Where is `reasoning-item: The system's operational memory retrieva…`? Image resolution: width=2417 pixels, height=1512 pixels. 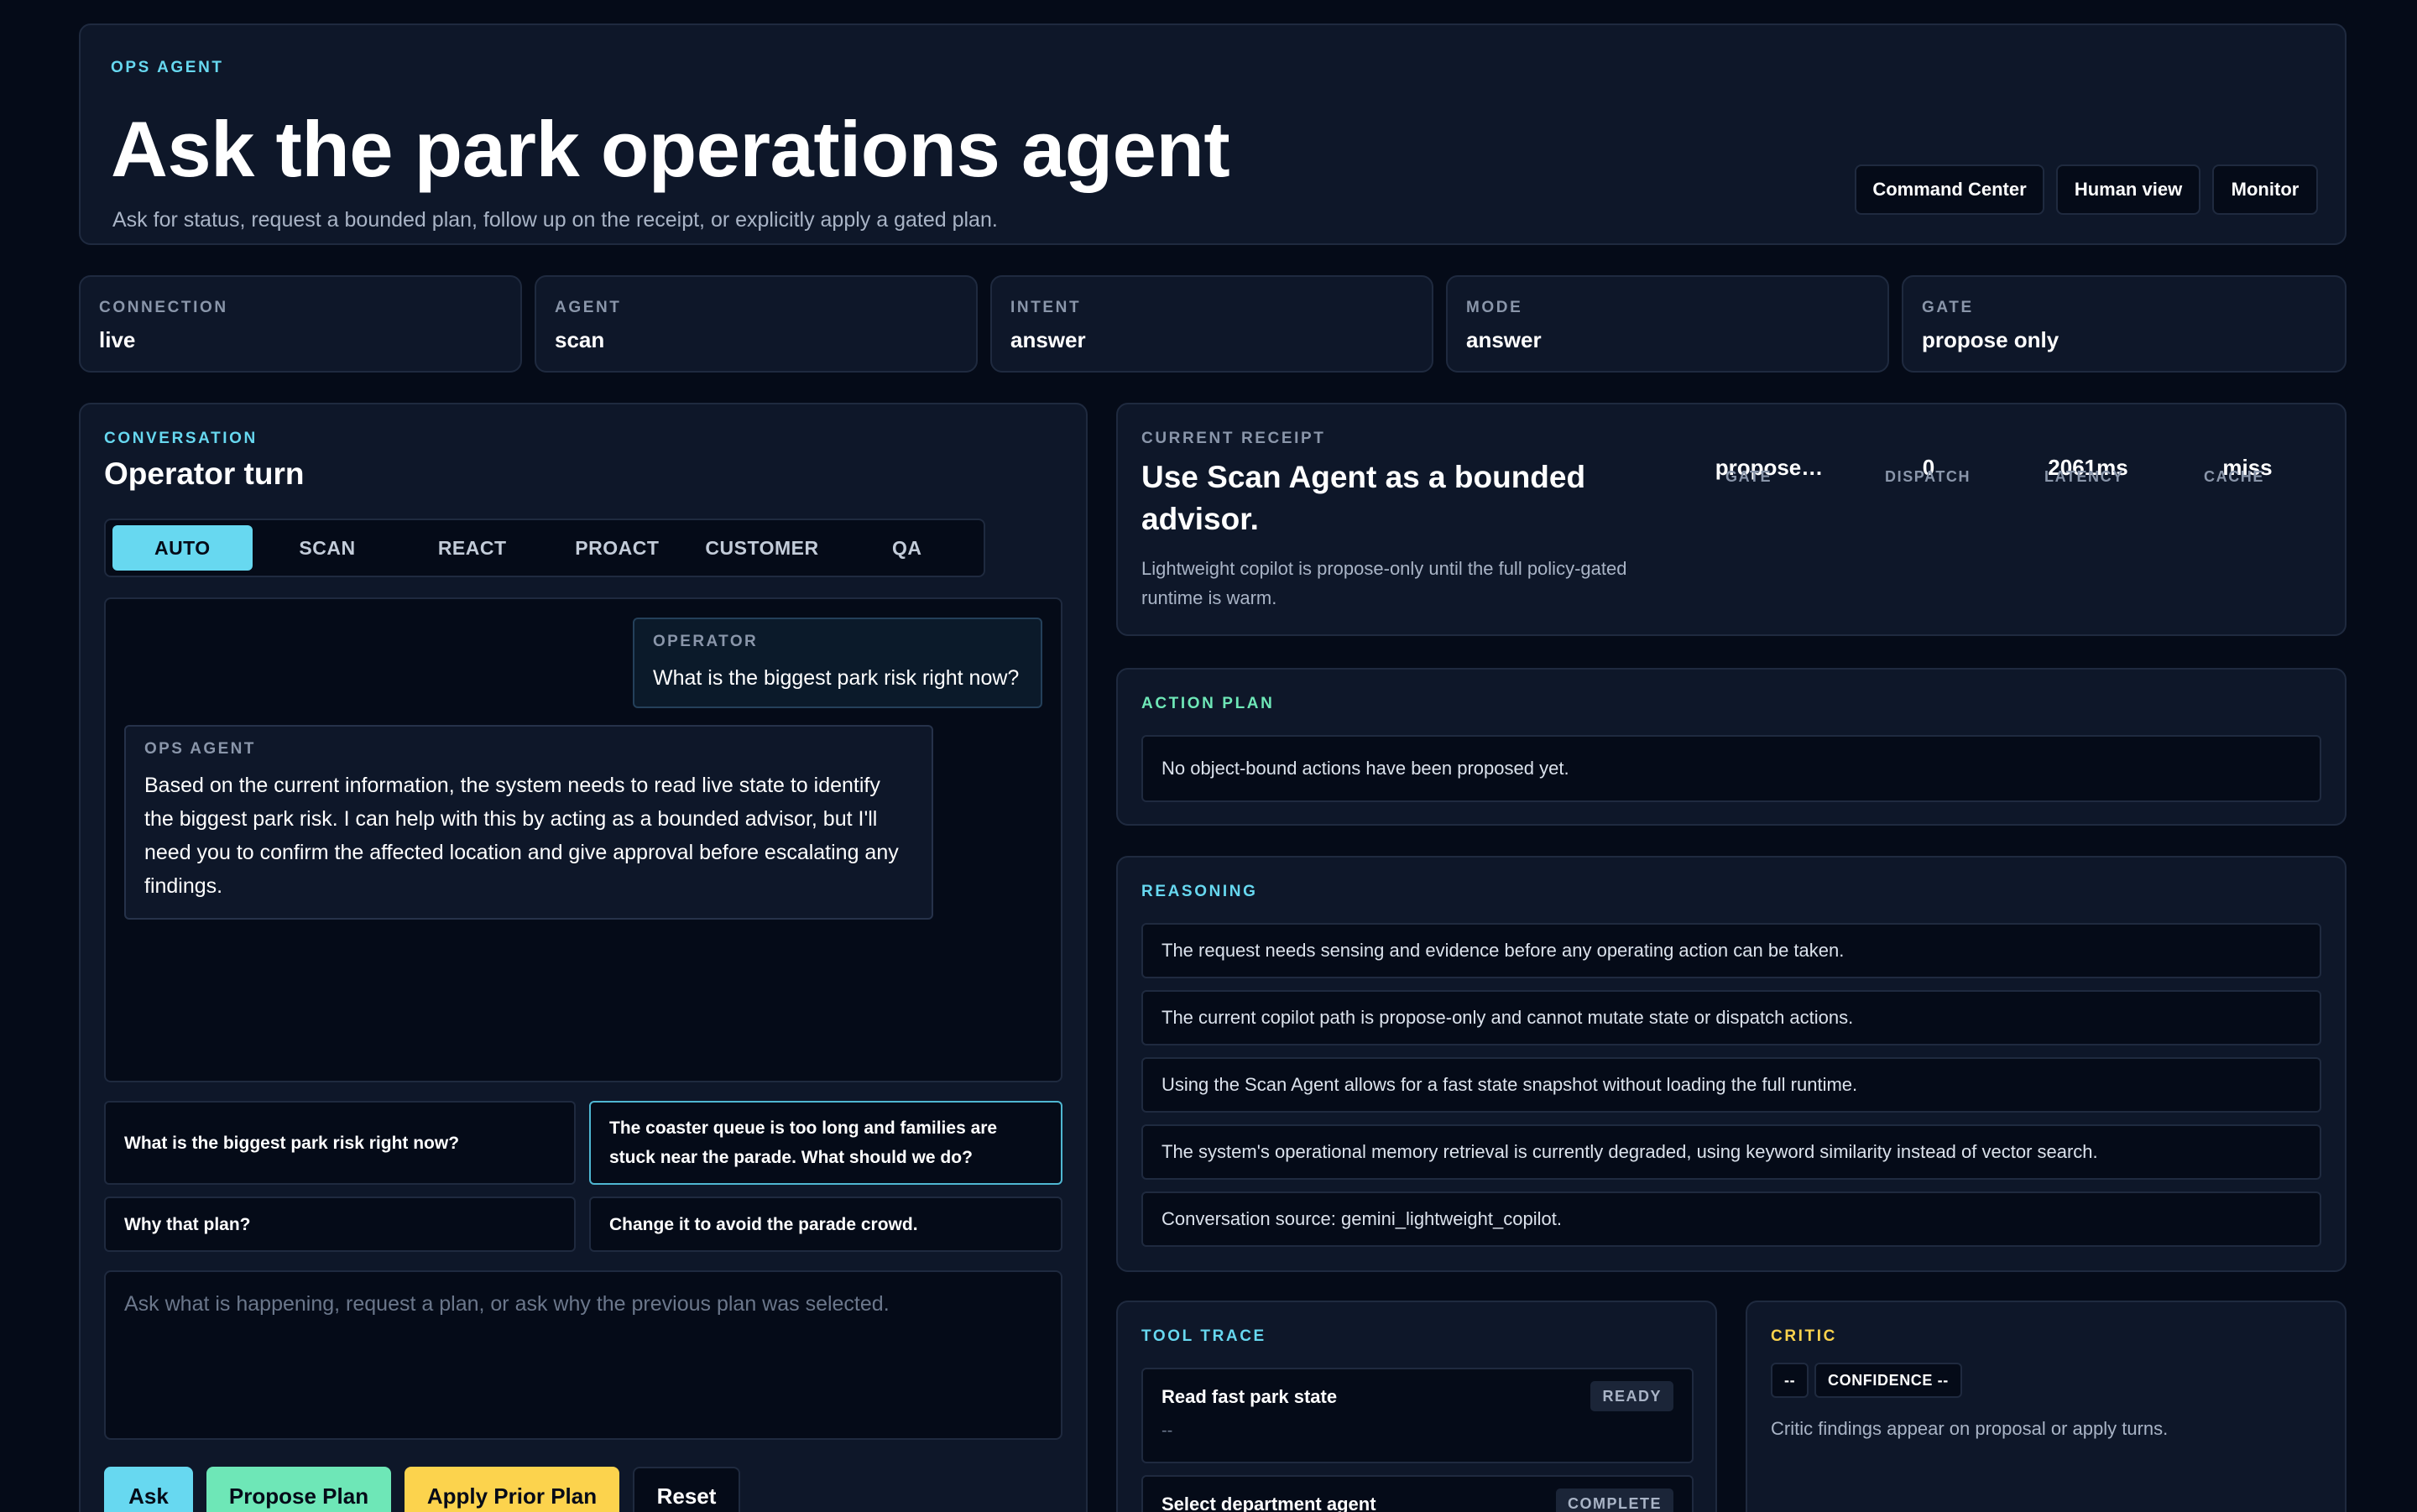 reasoning-item: The system's operational memory retrieva… is located at coordinates (1731, 1152).